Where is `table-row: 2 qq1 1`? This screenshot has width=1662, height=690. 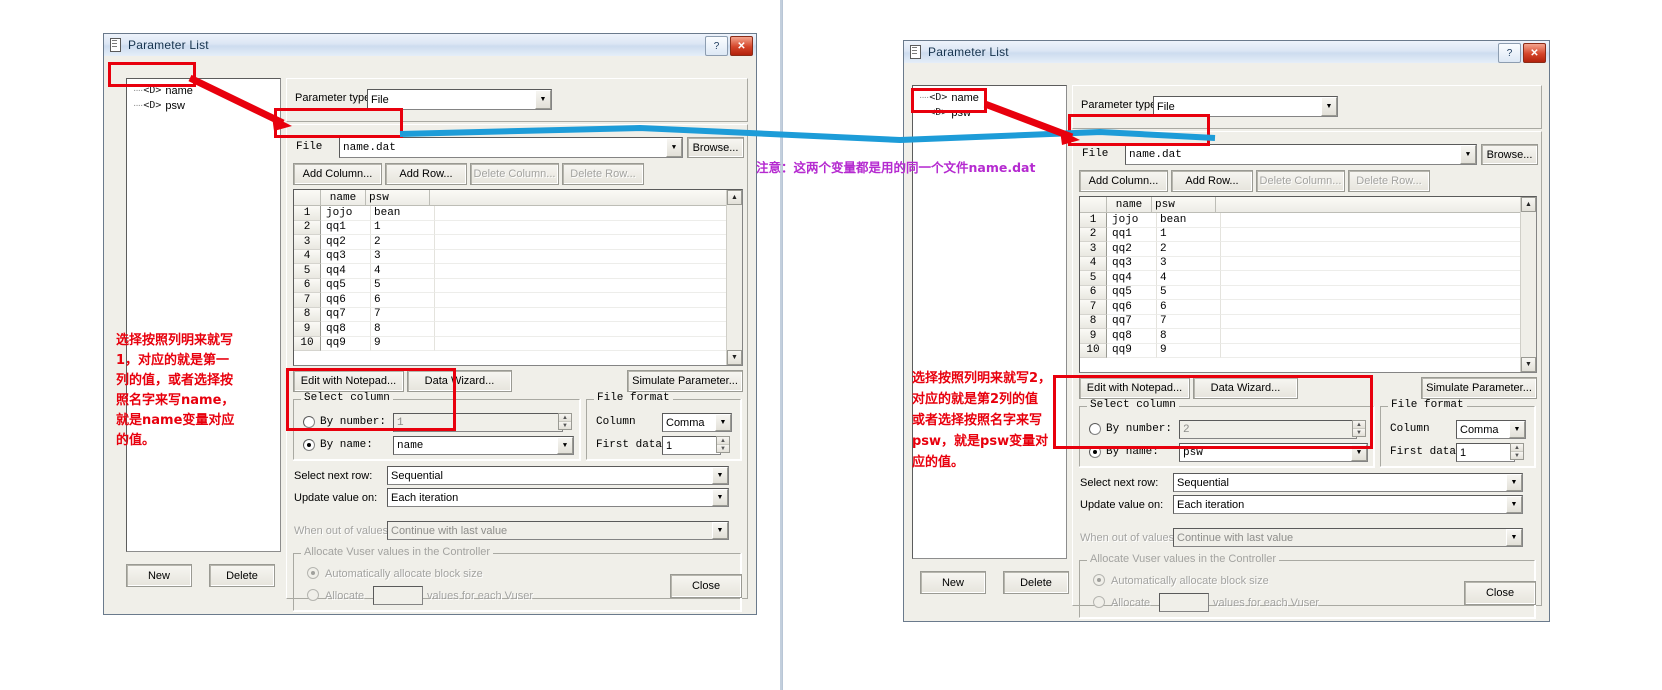
table-row: 2 qq1 1 is located at coordinates (1308, 234).